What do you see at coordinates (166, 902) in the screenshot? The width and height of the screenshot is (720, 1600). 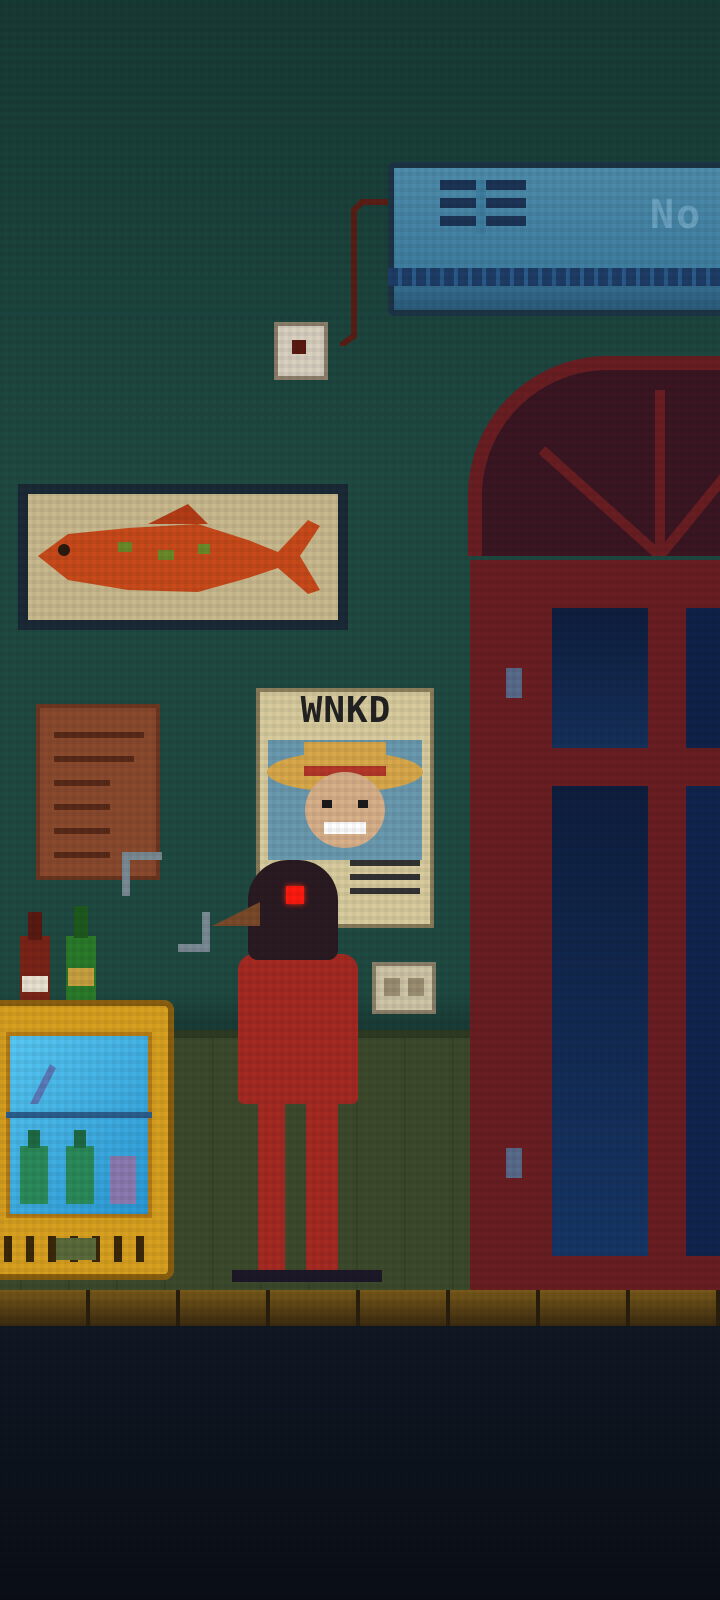 I see `selection-cursor-icon` at bounding box center [166, 902].